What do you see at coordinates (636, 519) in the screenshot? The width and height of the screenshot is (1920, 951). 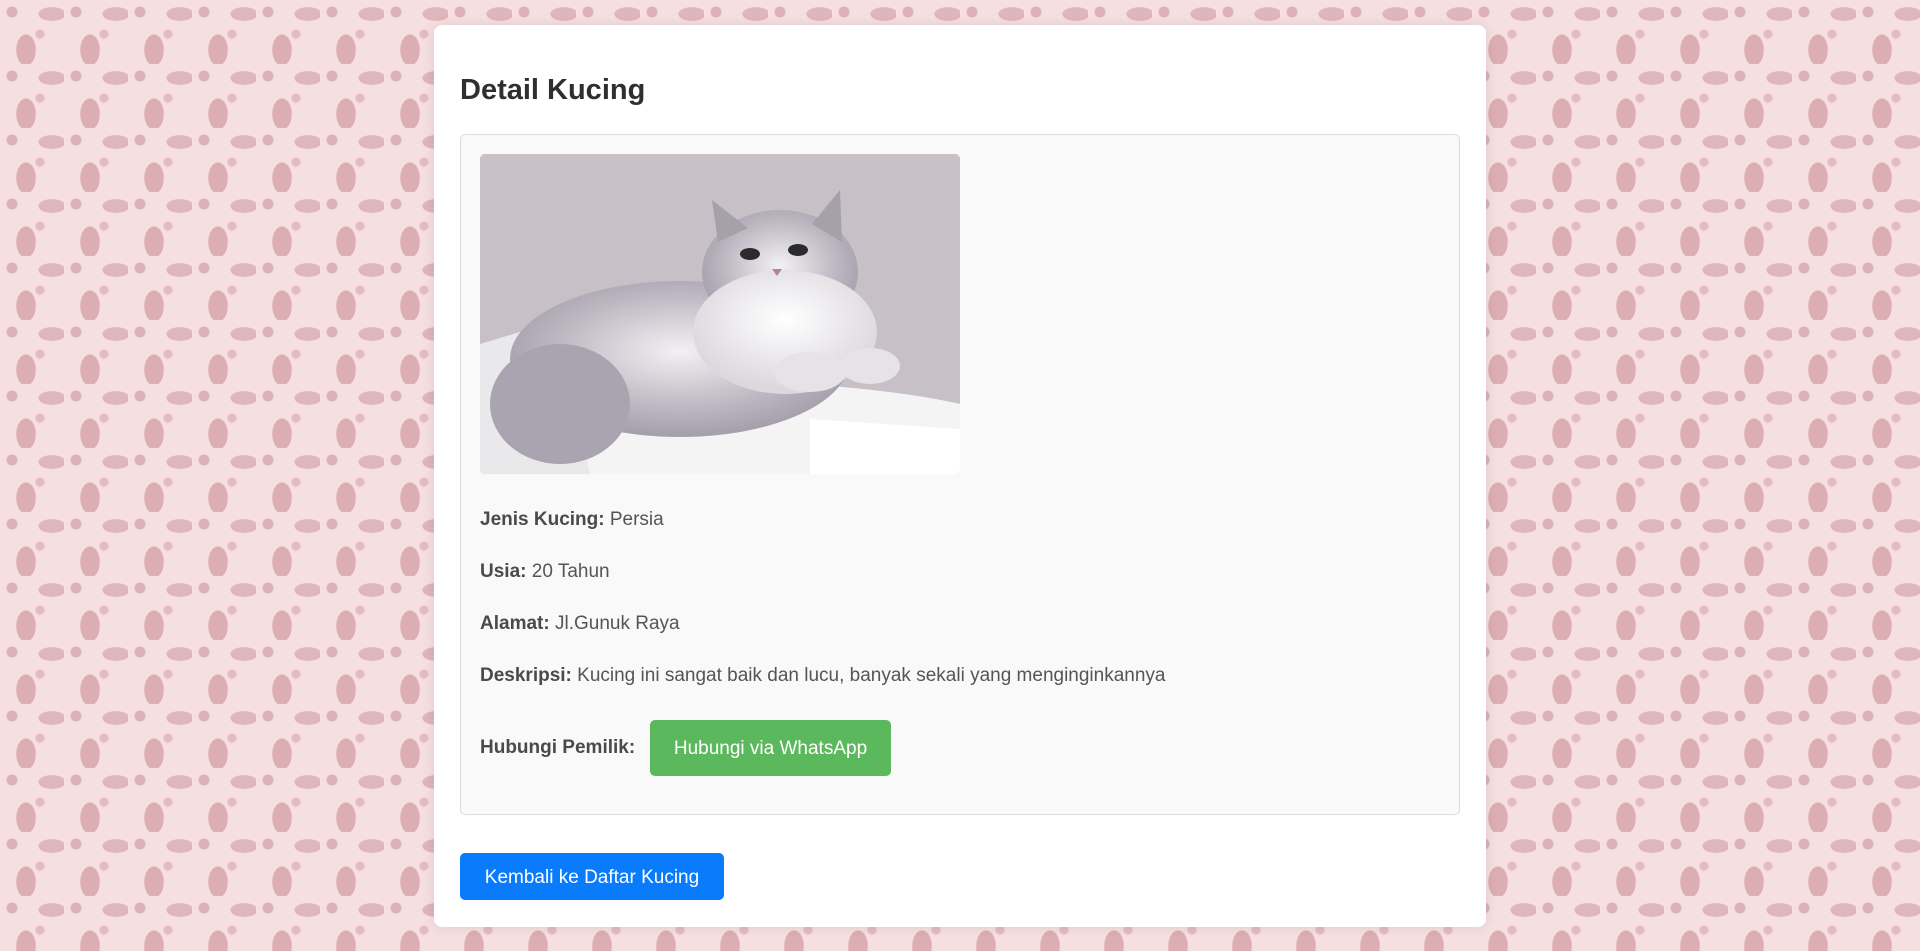 I see `breed-value: Persia` at bounding box center [636, 519].